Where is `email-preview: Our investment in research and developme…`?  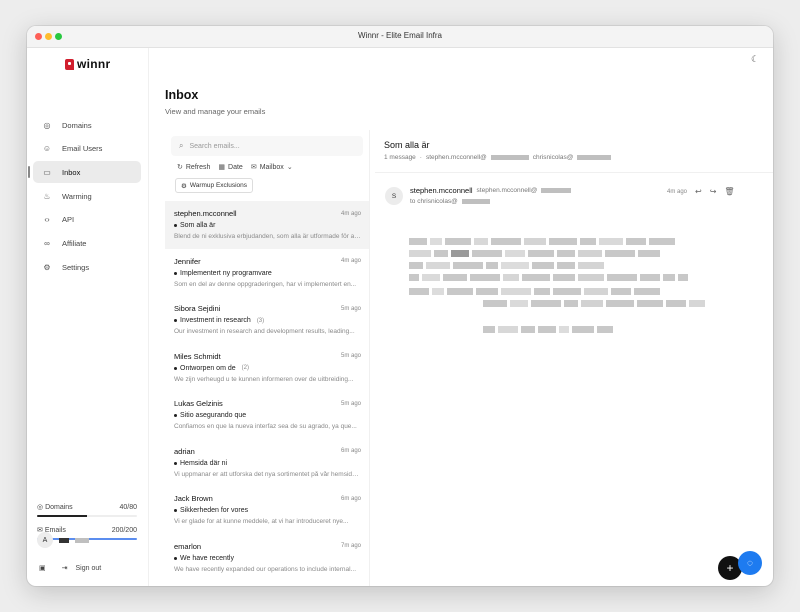 email-preview: Our investment in research and developme… is located at coordinates (264, 331).